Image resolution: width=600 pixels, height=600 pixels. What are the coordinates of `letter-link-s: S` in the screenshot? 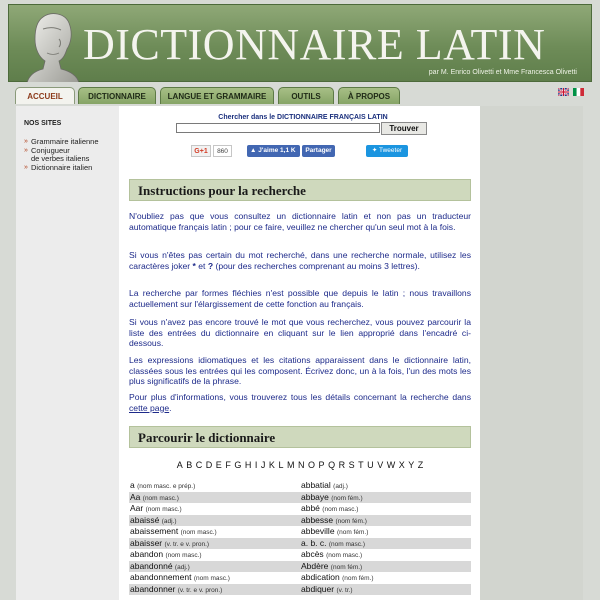 It's located at (352, 465).